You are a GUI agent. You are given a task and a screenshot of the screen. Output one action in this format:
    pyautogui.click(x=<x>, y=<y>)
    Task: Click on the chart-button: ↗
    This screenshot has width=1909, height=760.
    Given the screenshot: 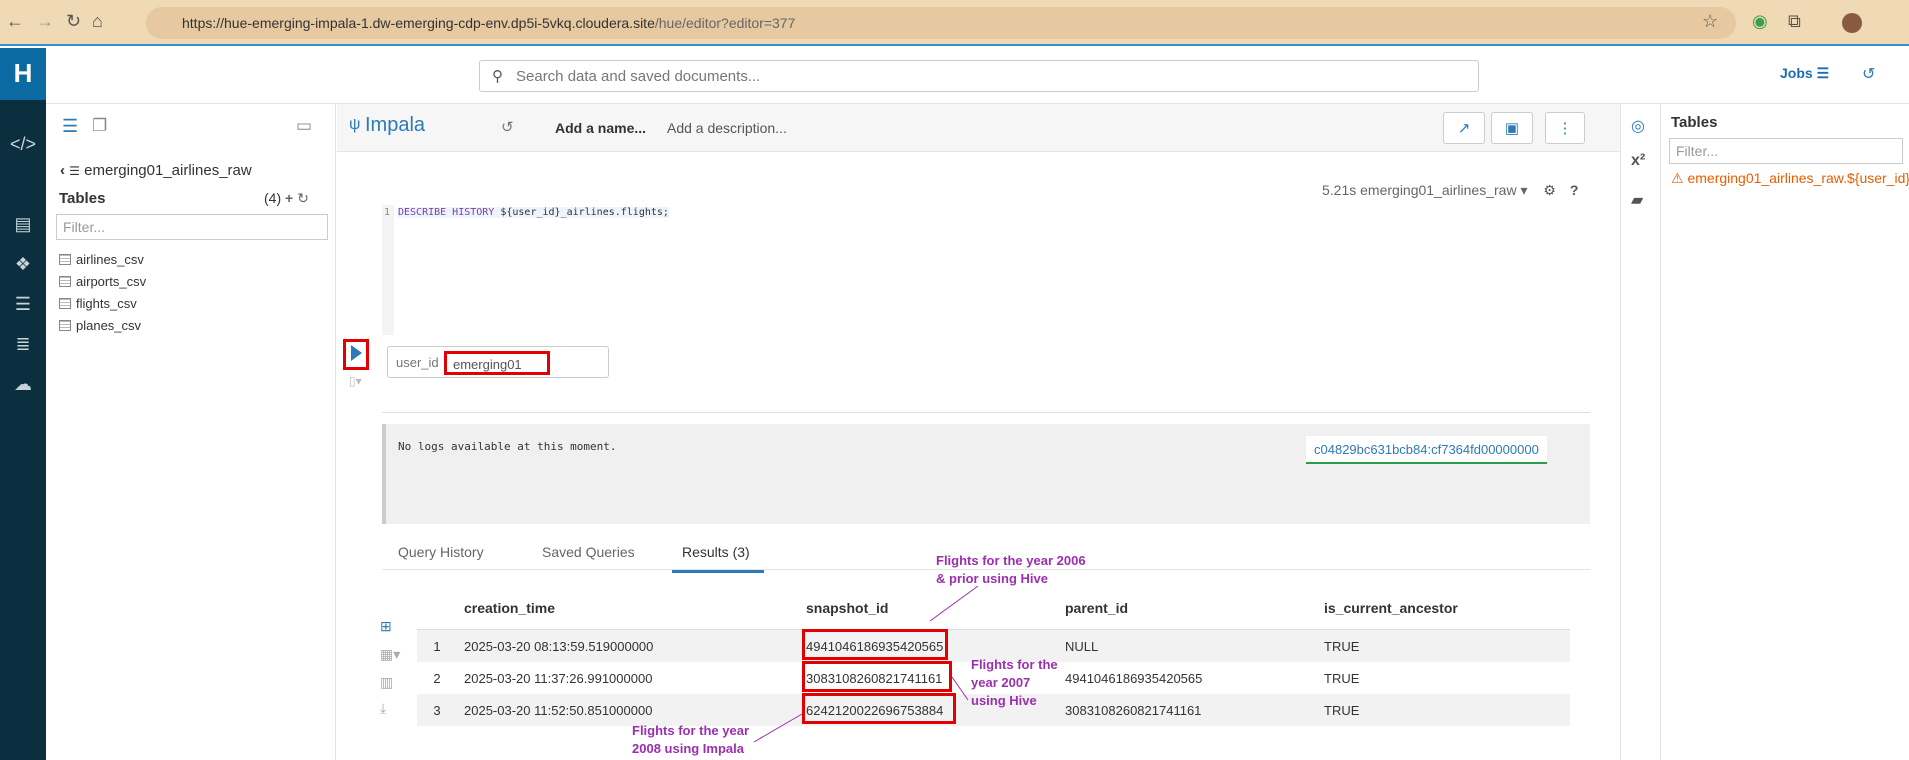 What is the action you would take?
    pyautogui.click(x=1464, y=128)
    